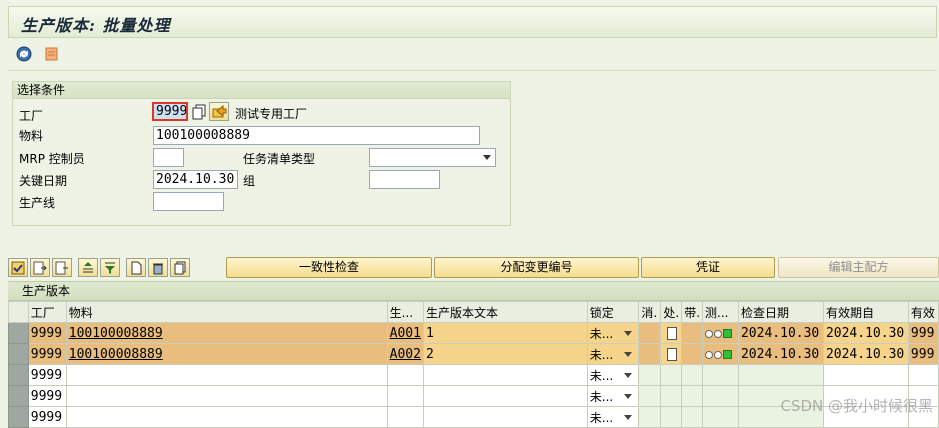  What do you see at coordinates (88, 267) in the screenshot?
I see `sort-ascending-icon` at bounding box center [88, 267].